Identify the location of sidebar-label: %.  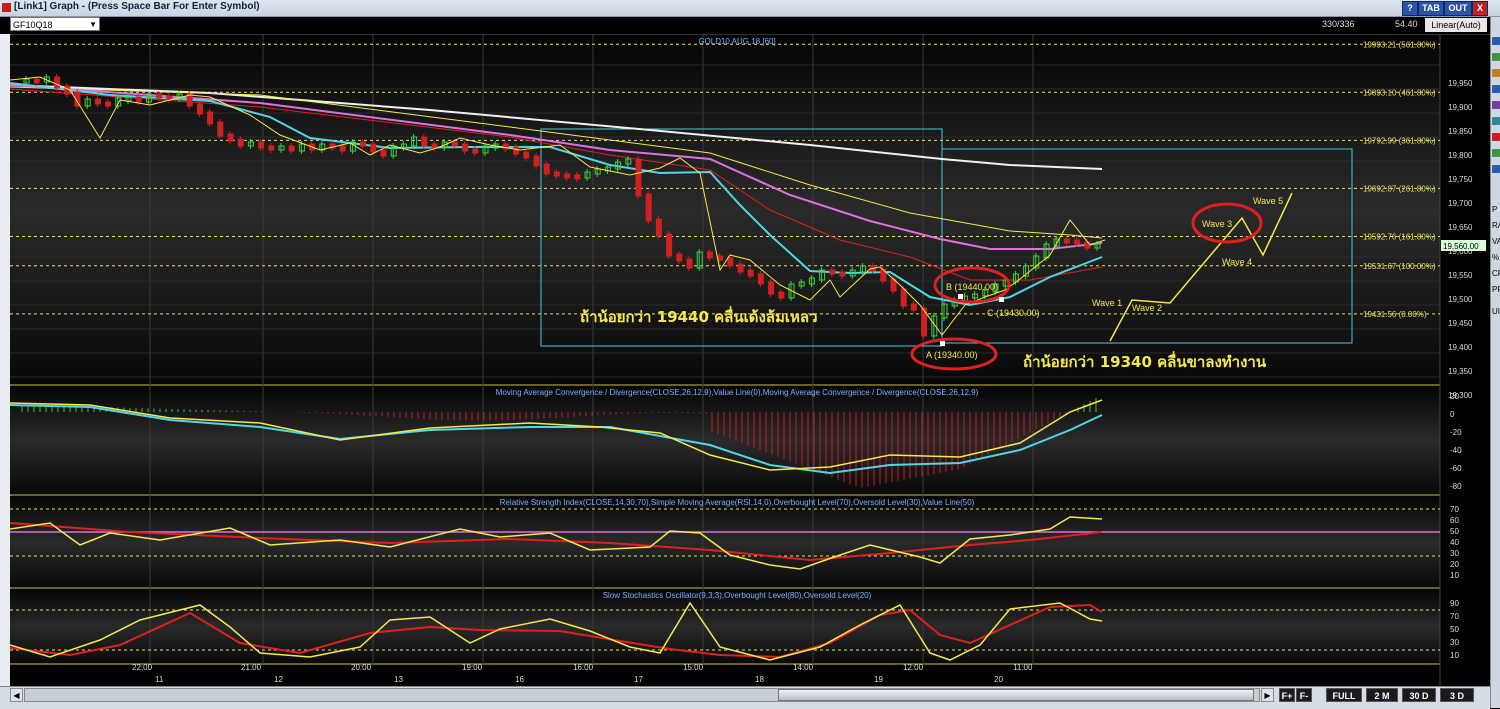
(1496, 257).